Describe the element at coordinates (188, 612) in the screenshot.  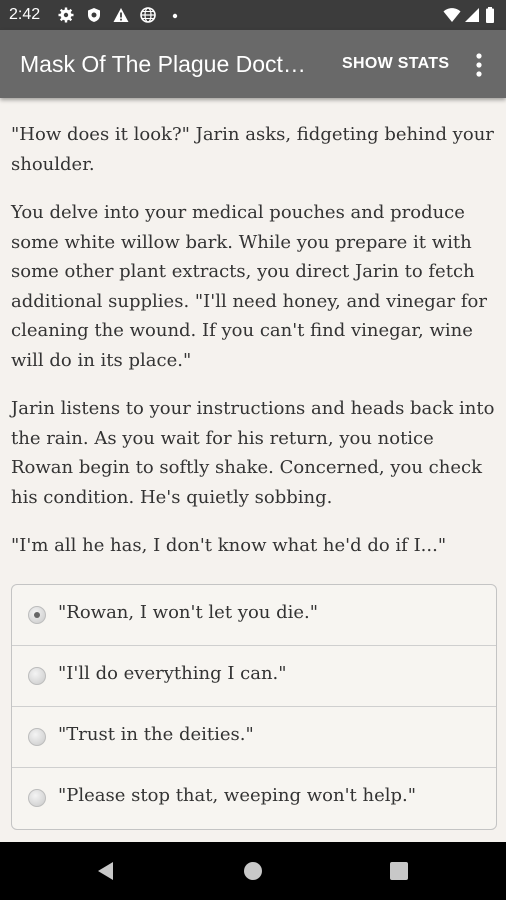
I see `choice-label: "Rowan, I won't let you die."` at that location.